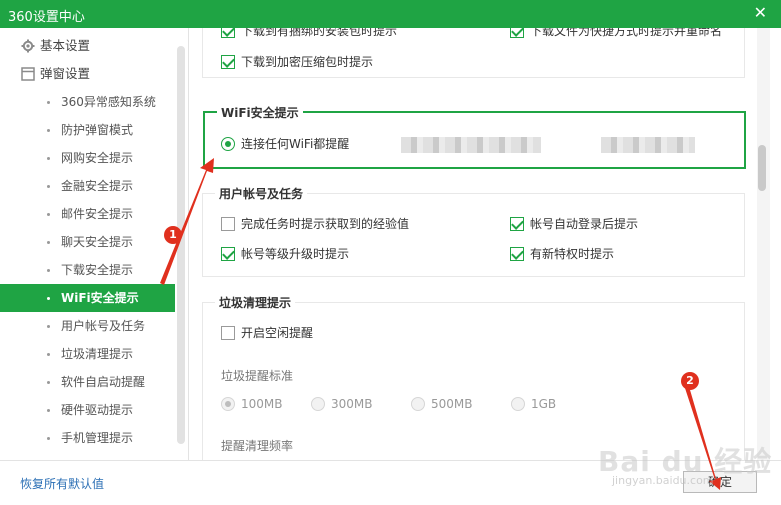 This screenshot has height=505, width=781. What do you see at coordinates (533, 404) in the screenshot?
I see `size-1gb-option: 1GB` at bounding box center [533, 404].